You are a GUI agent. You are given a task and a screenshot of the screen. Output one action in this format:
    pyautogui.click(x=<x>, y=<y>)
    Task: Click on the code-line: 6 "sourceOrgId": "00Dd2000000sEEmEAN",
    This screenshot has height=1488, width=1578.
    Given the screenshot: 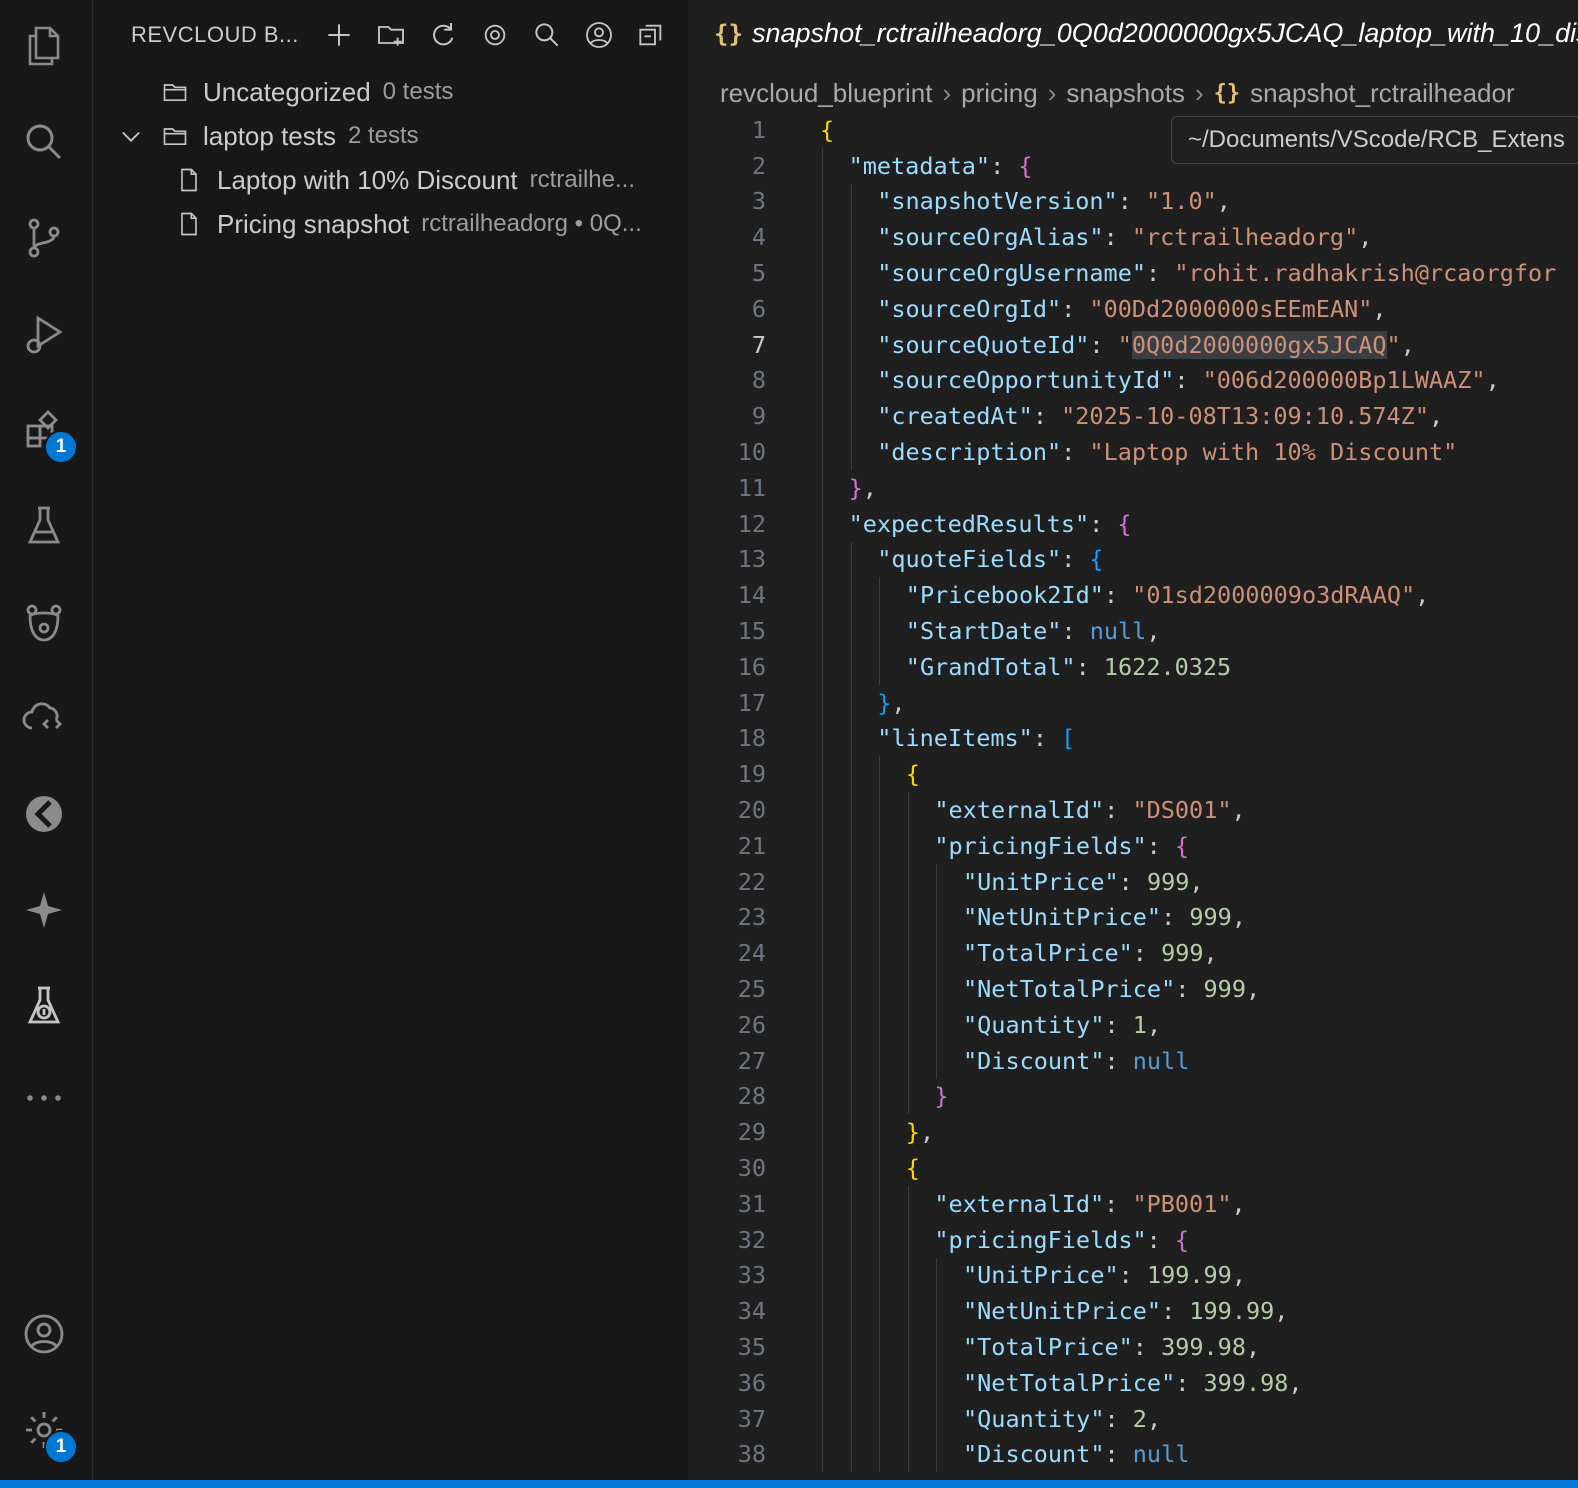 What is the action you would take?
    pyautogui.click(x=1133, y=308)
    